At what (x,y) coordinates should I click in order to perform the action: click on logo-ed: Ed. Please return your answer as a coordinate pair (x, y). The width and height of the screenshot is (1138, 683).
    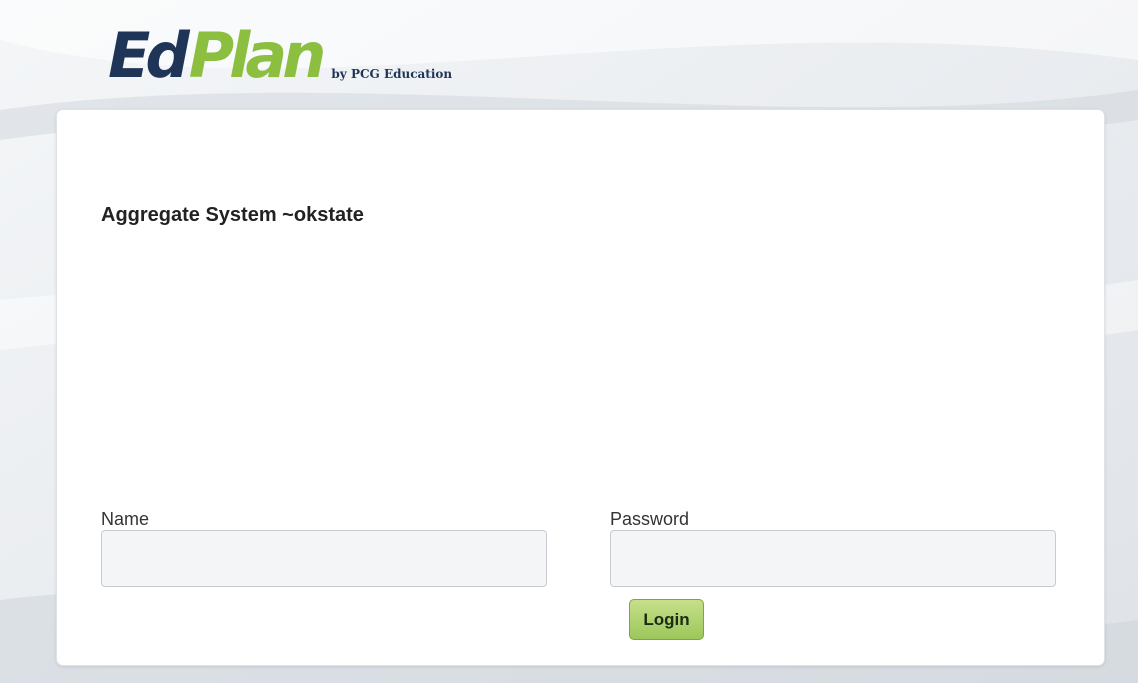
    Looking at the image, I should click on (149, 55).